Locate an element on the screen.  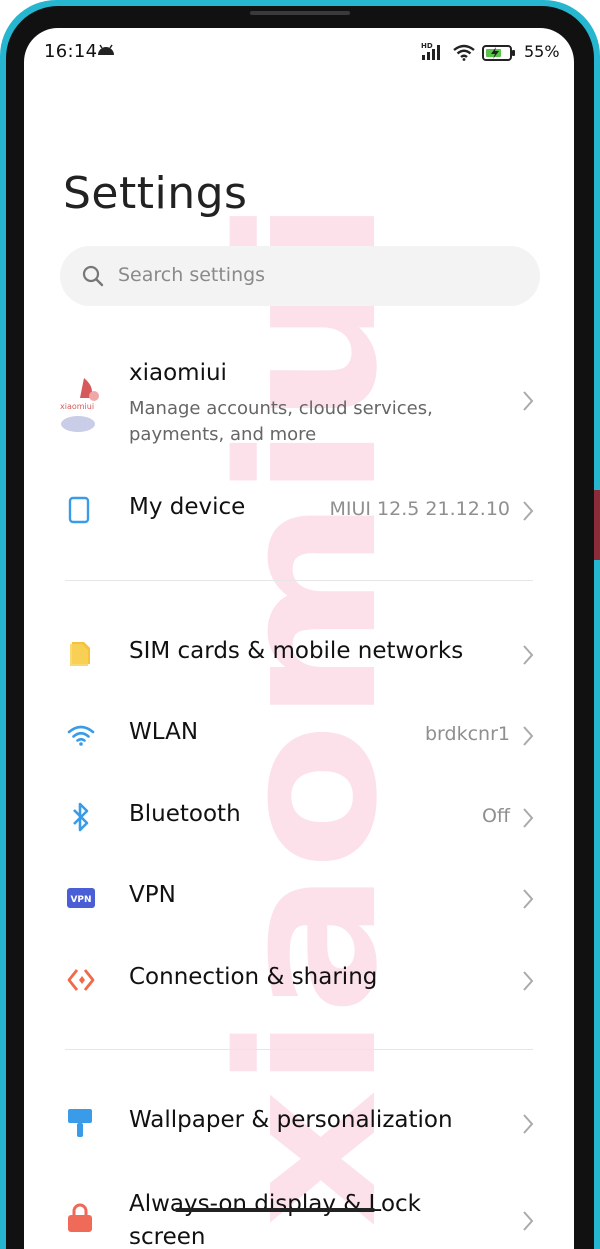
battery-percent: 55% is located at coordinates (542, 51).